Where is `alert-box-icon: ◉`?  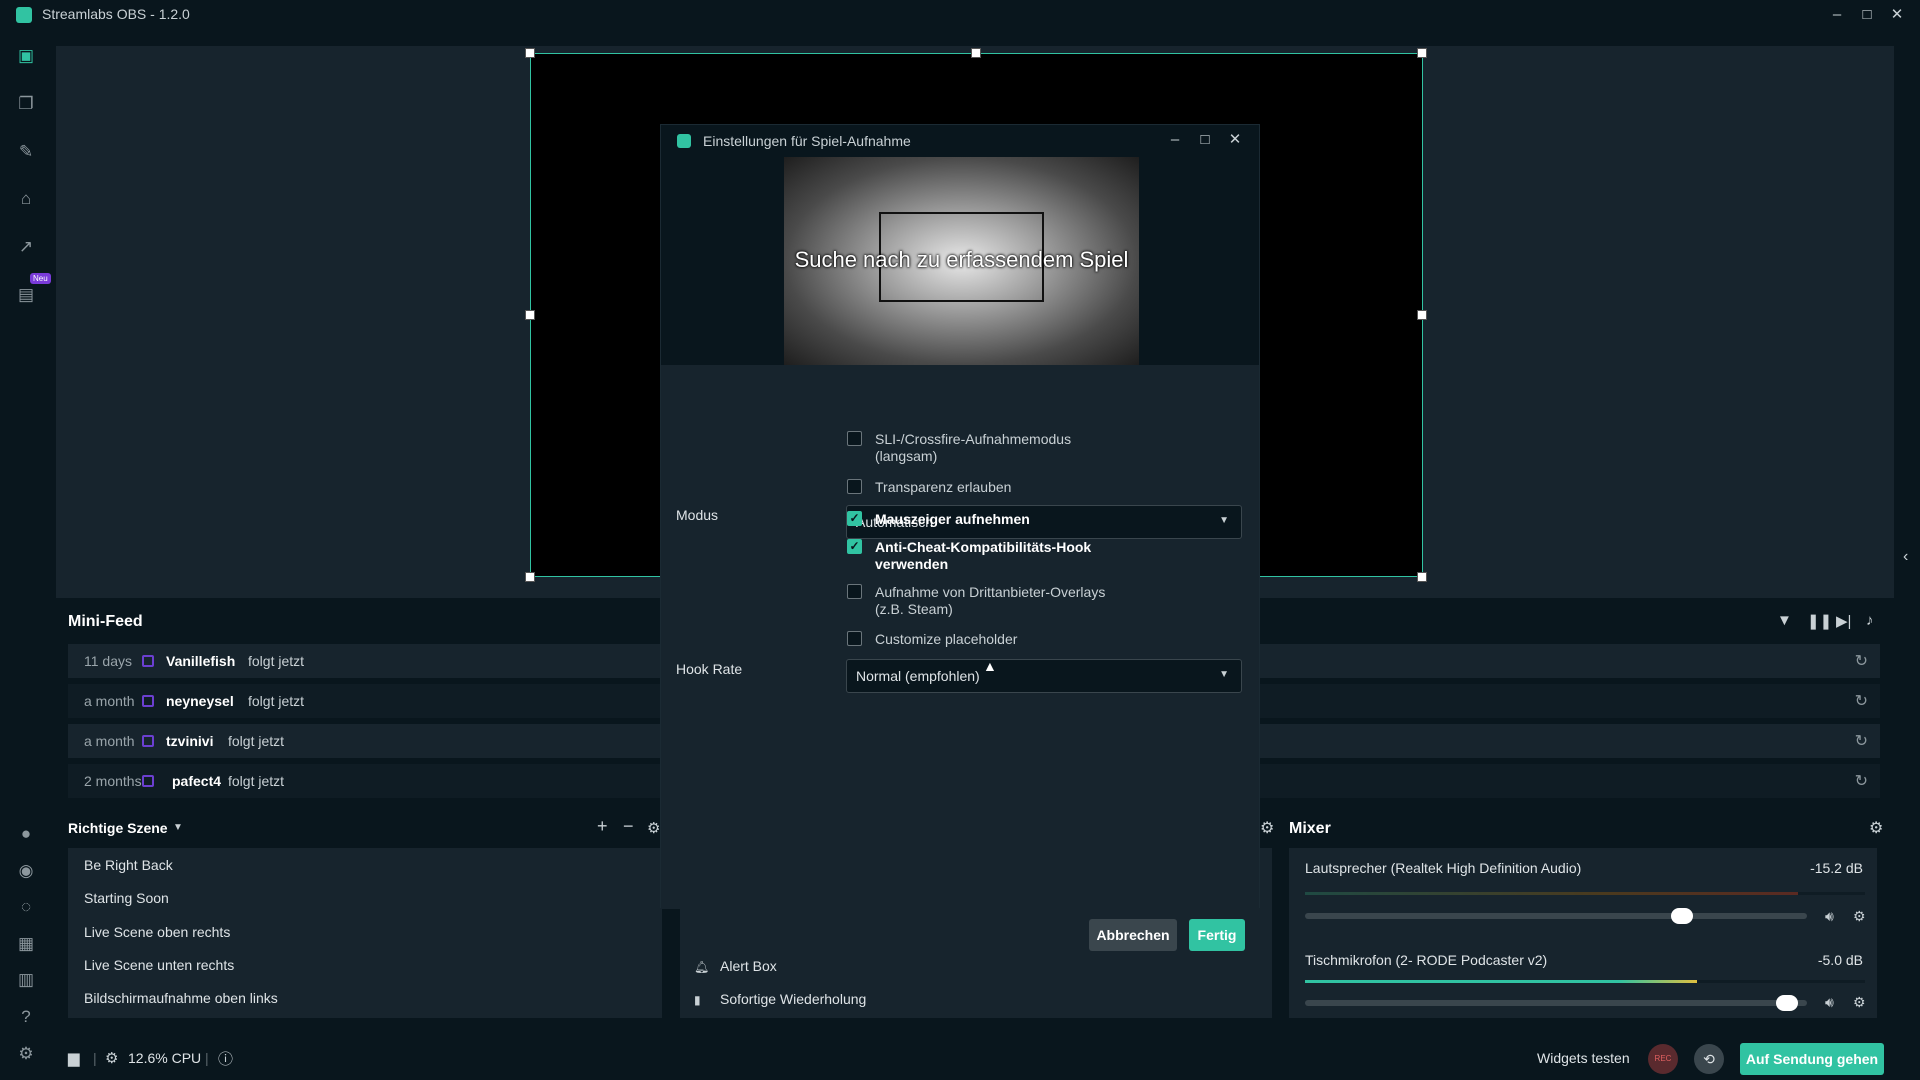 alert-box-icon: ◉ is located at coordinates (26, 871).